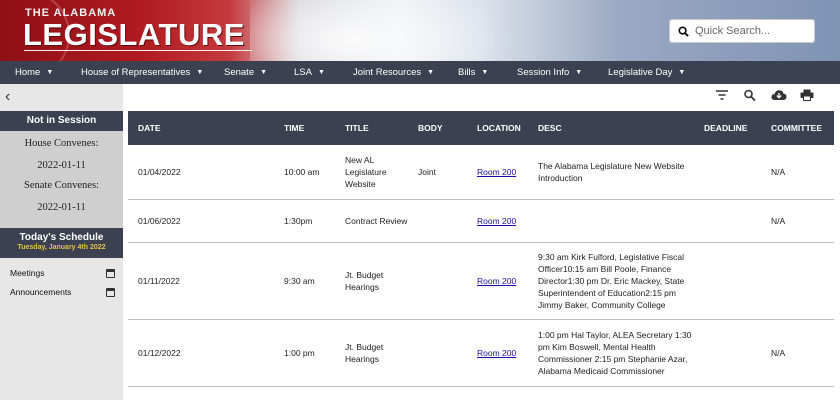  What do you see at coordinates (611, 128) in the screenshot?
I see `col-header-desc: DESC` at bounding box center [611, 128].